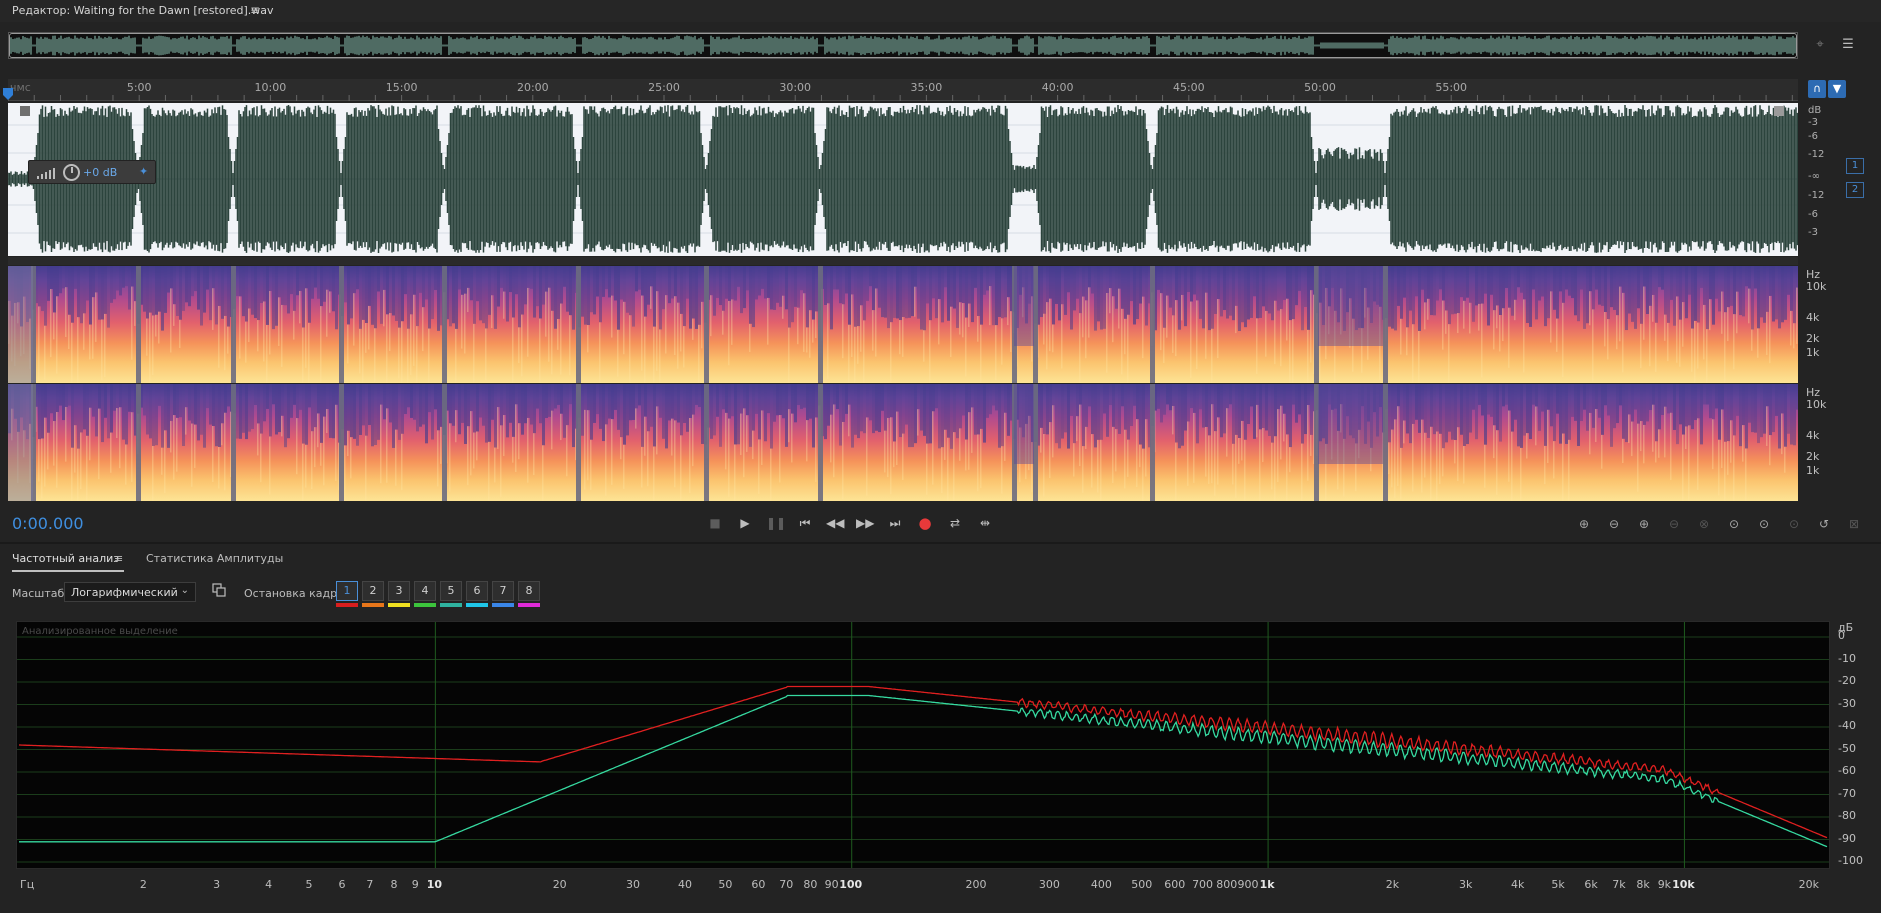  Describe the element at coordinates (1854, 524) in the screenshot. I see `zoom-full-button: ⊠` at that location.